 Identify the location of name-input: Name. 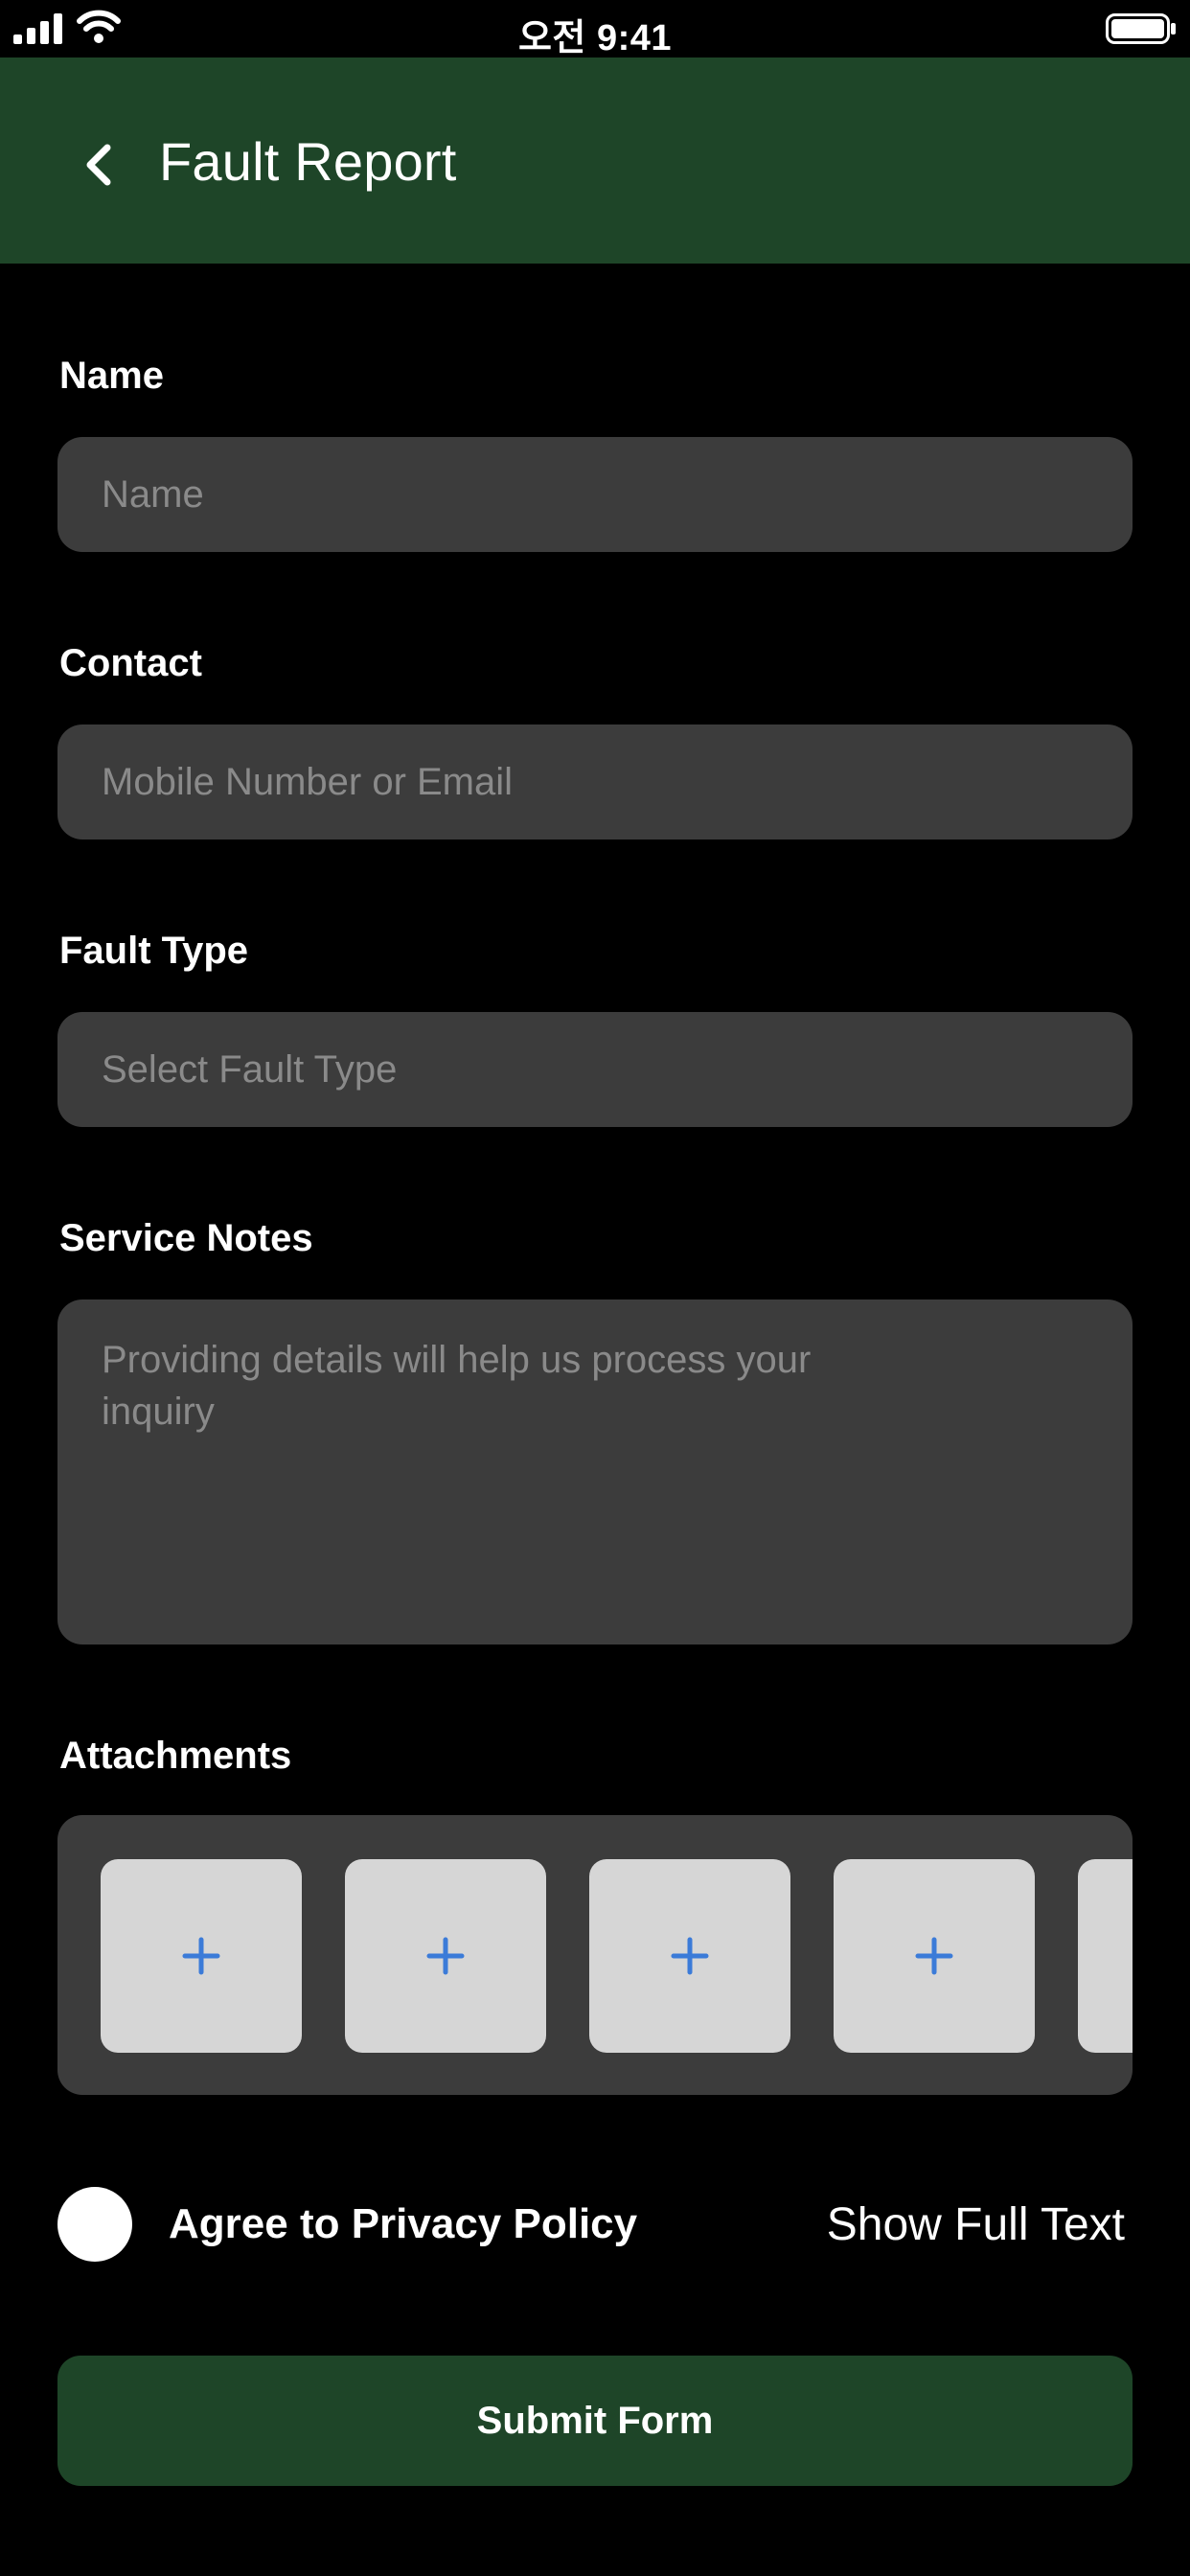
(595, 494).